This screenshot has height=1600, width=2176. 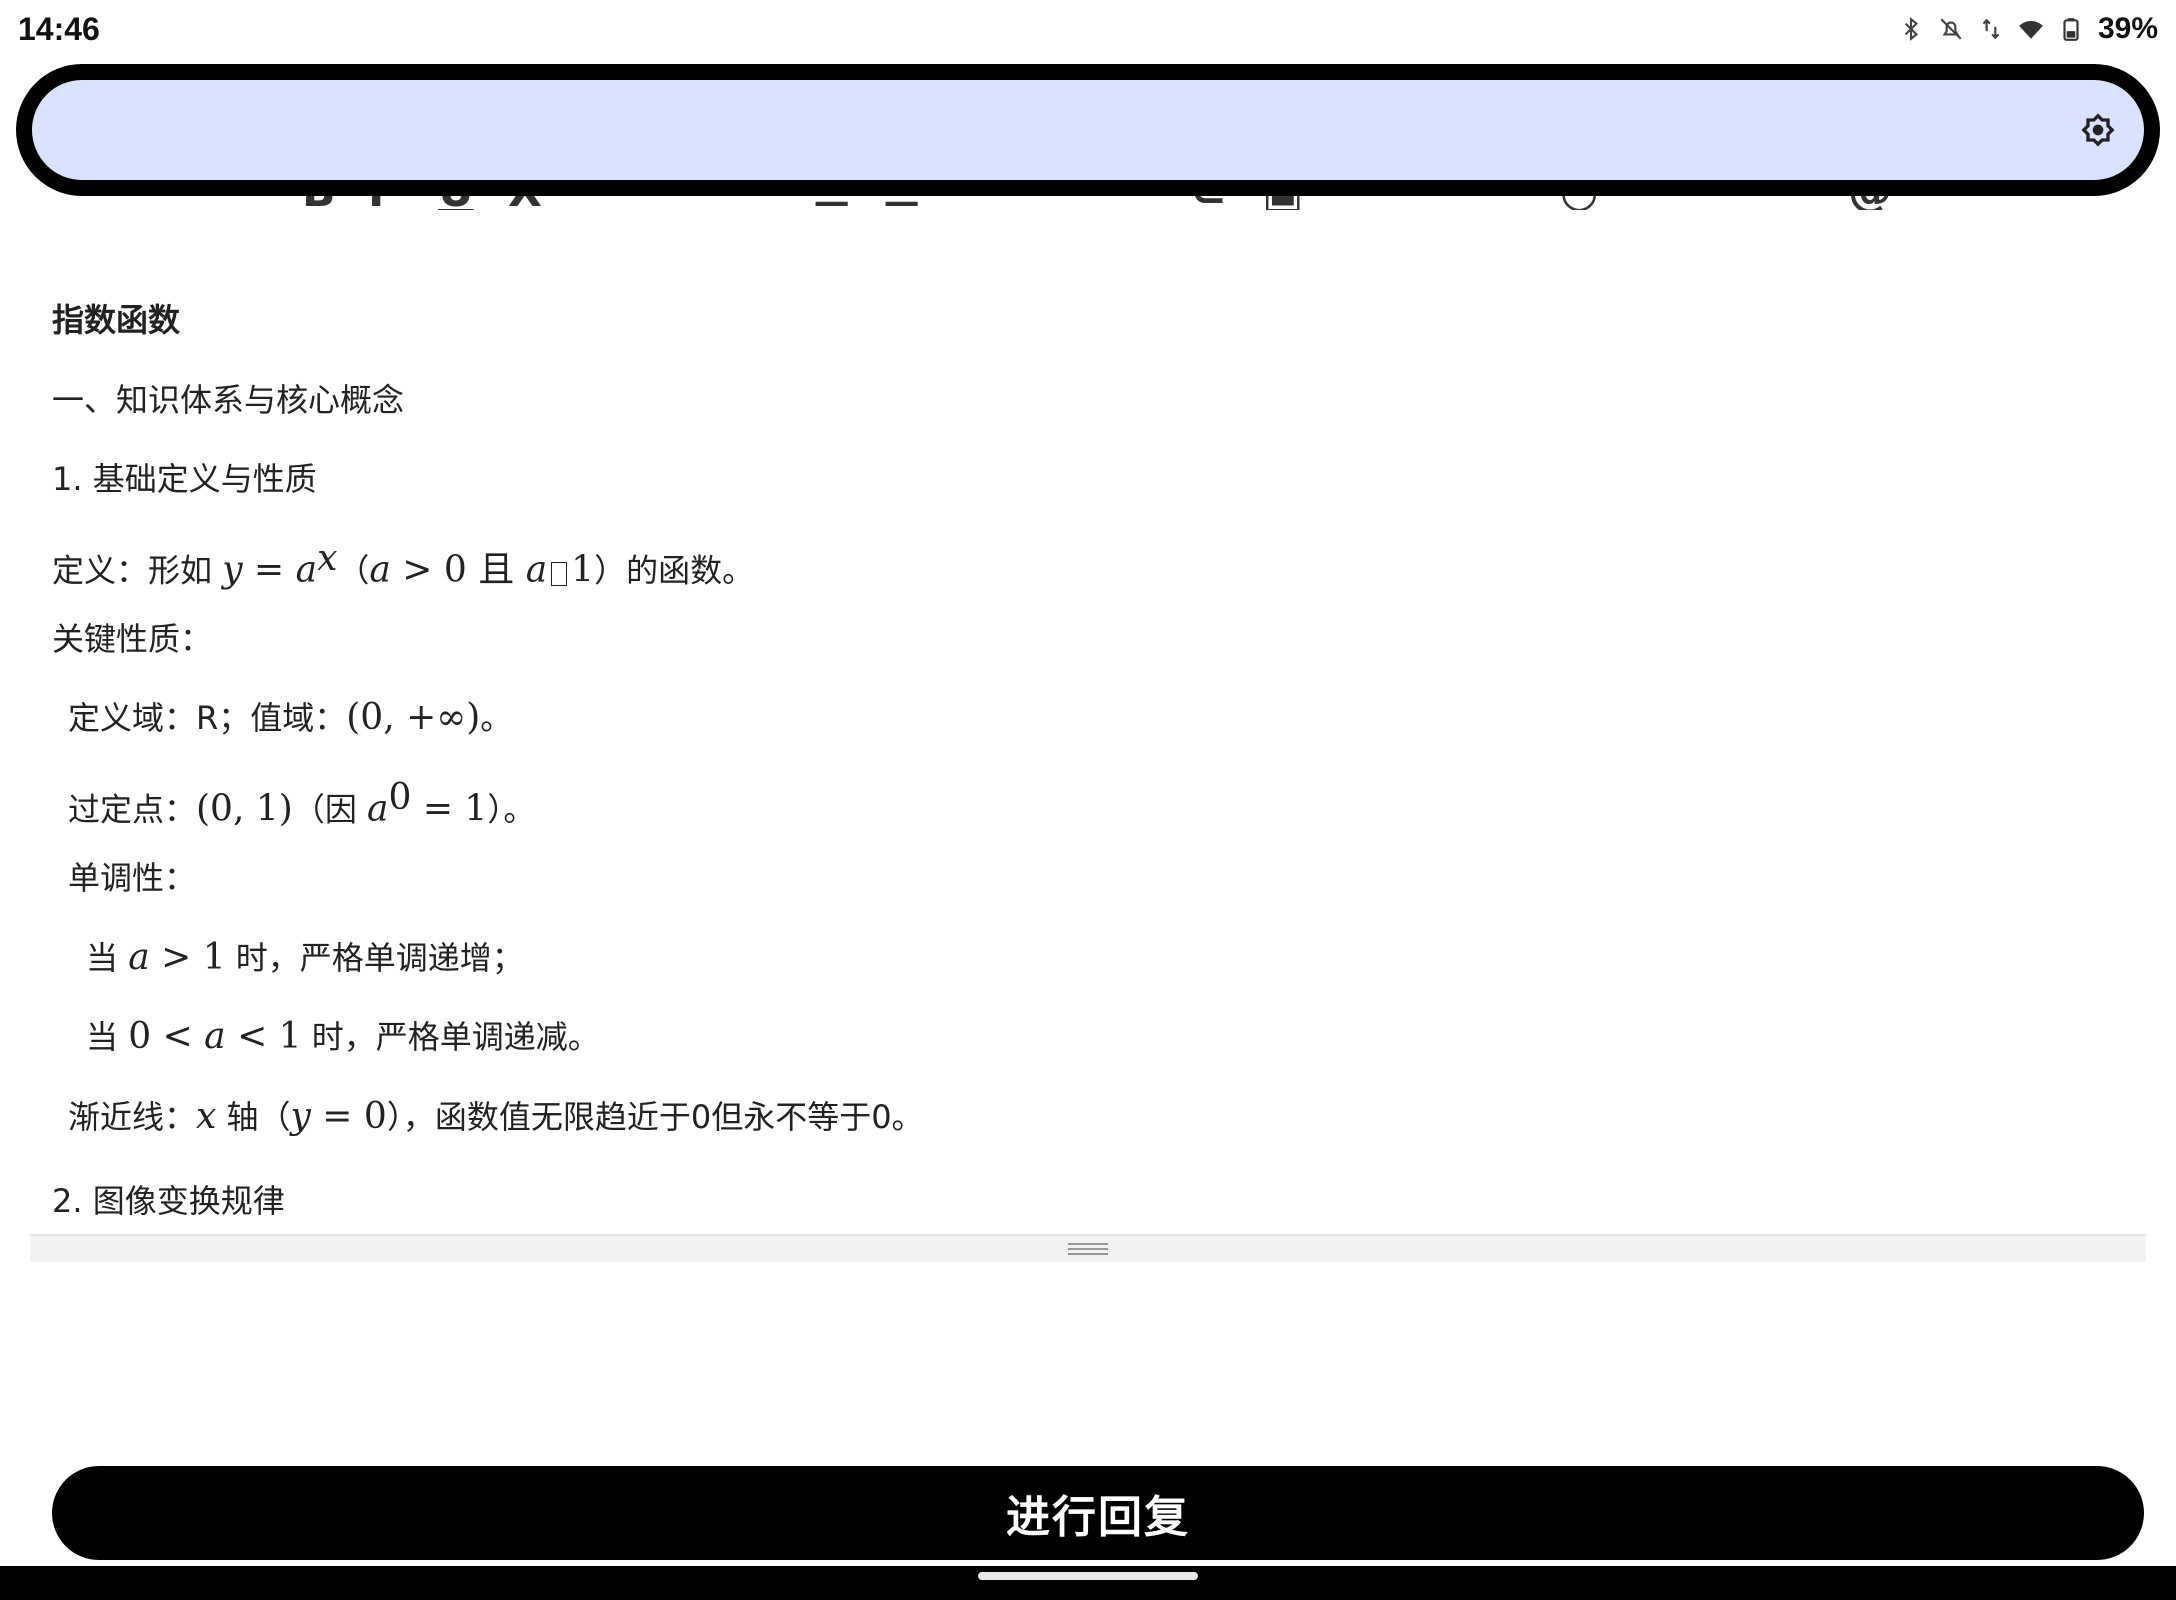 I want to click on subsection-heading: 1. 基础定义与性质, so click(x=184, y=479).